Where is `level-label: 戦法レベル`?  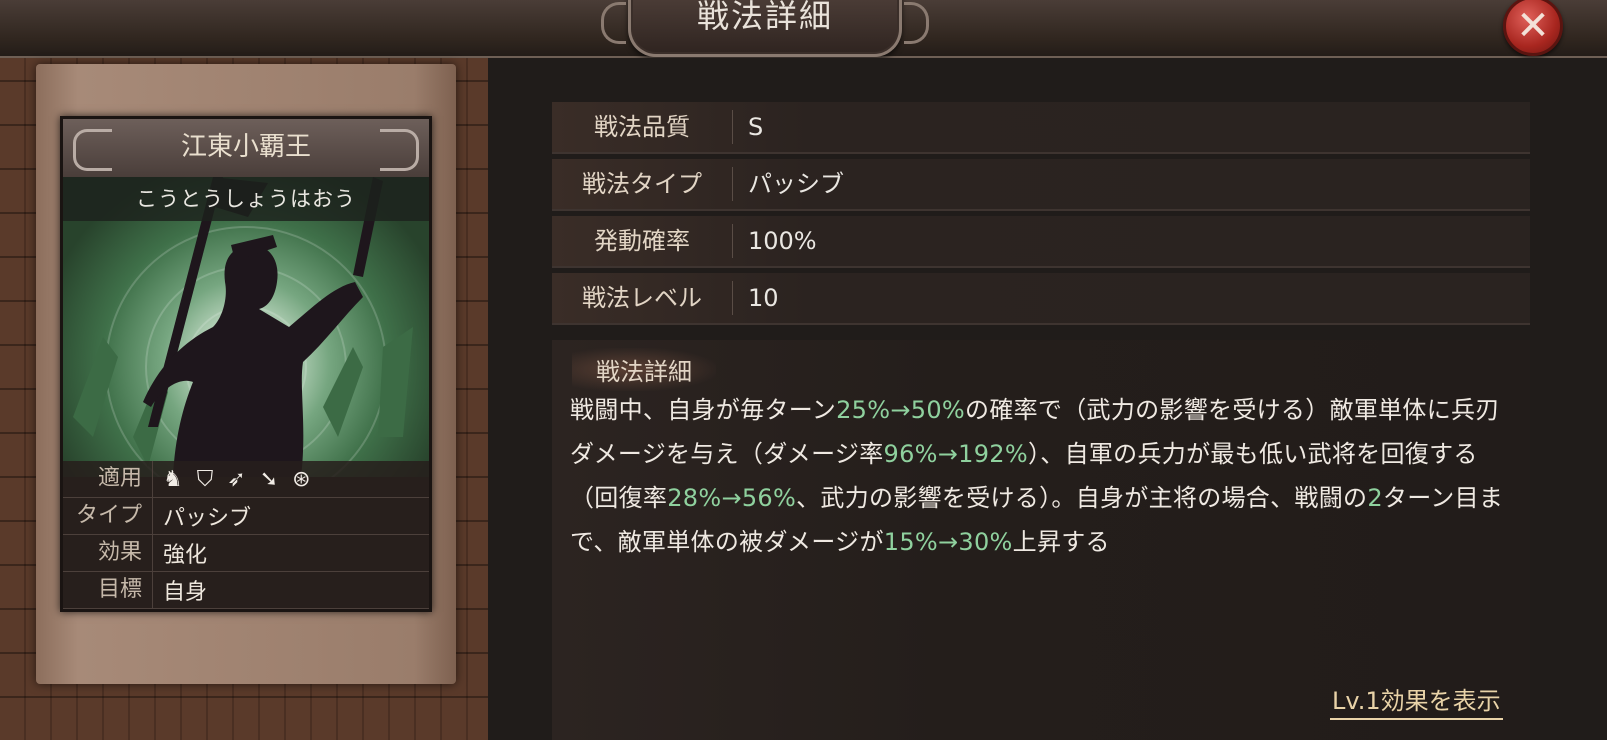
level-label: 戦法レベル is located at coordinates (642, 298).